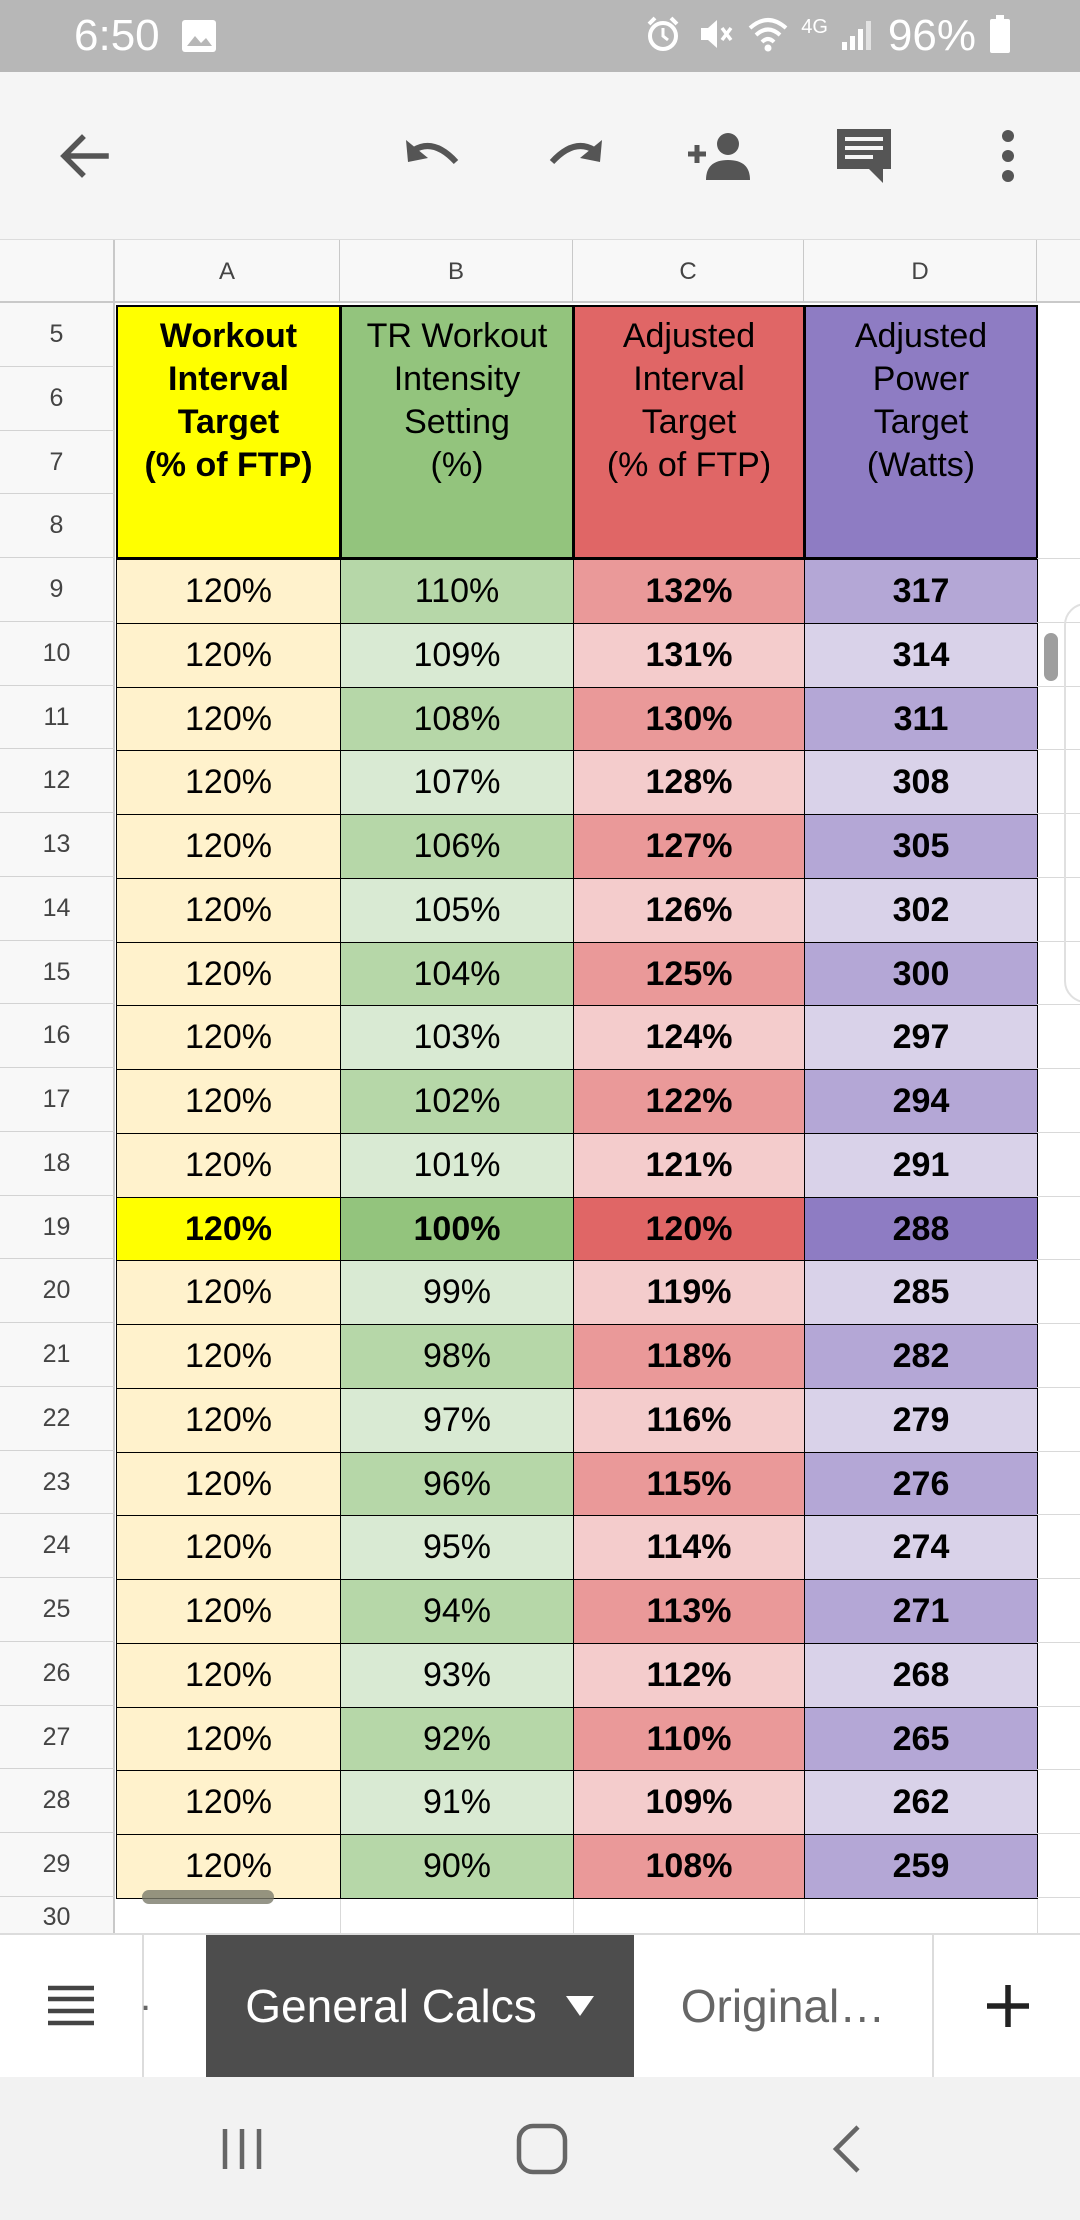  What do you see at coordinates (457, 1101) in the screenshot?
I see `cell-b-row-17: 102%` at bounding box center [457, 1101].